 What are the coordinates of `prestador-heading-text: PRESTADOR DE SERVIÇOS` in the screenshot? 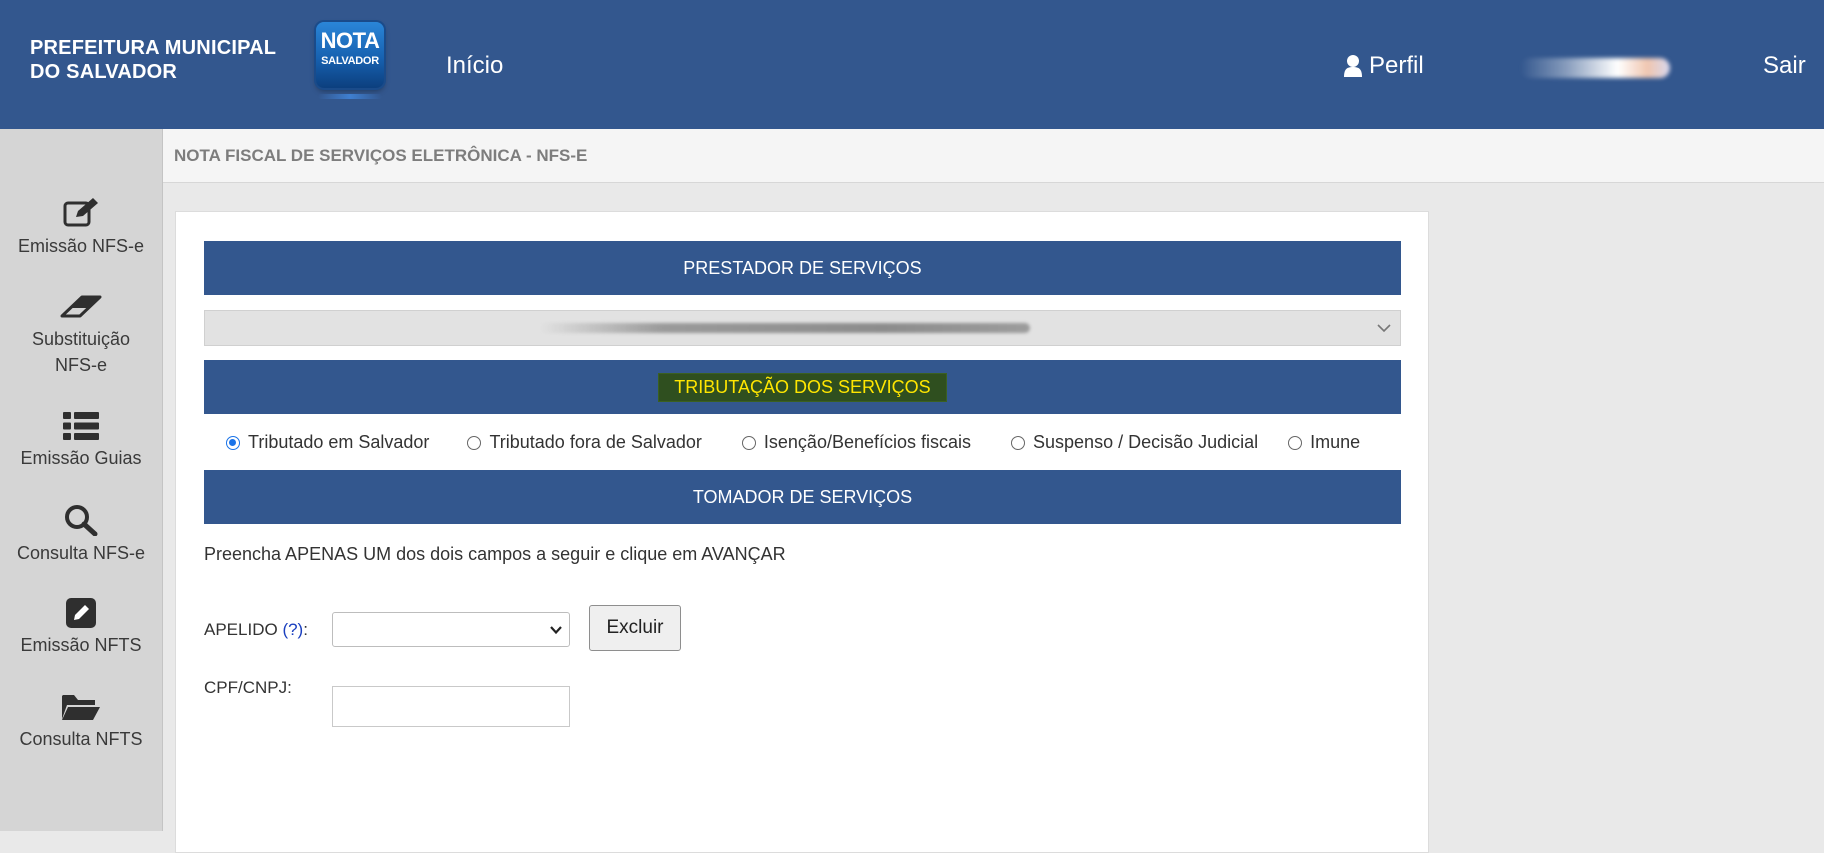 It's located at (802, 267).